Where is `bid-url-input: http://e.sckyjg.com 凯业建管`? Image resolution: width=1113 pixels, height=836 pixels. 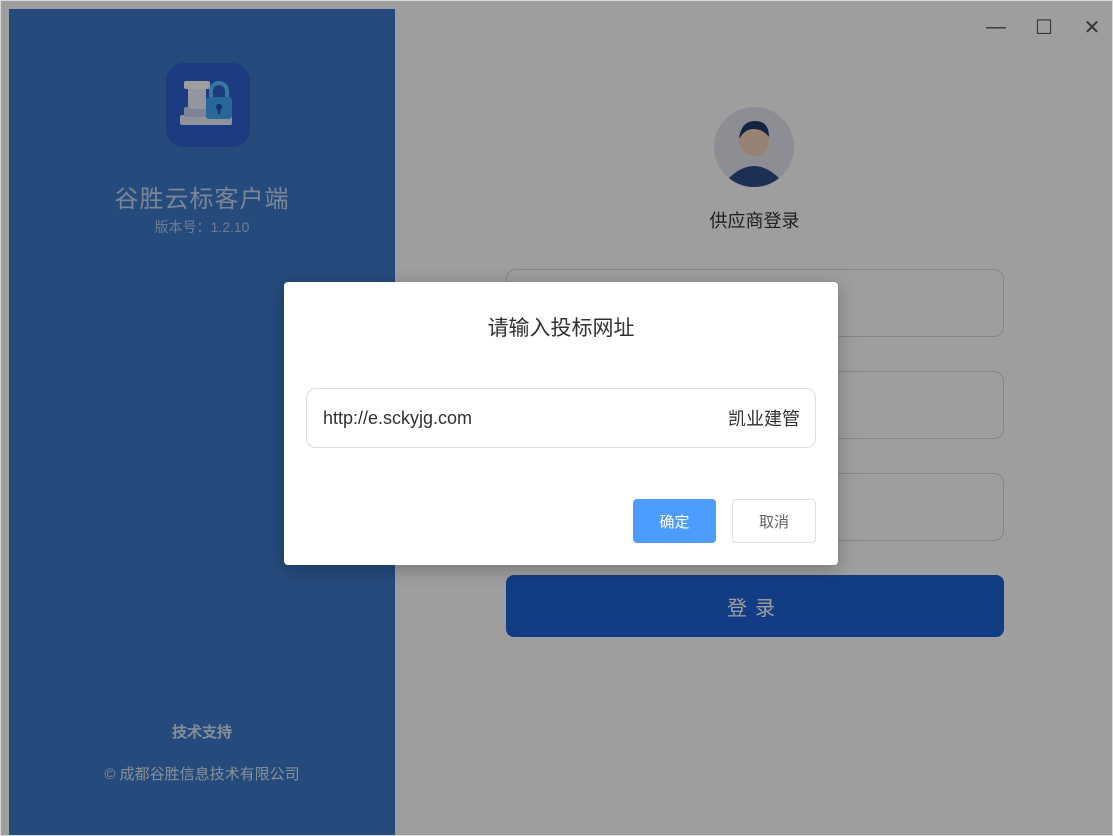 bid-url-input: http://e.sckyjg.com 凯业建管 is located at coordinates (561, 418).